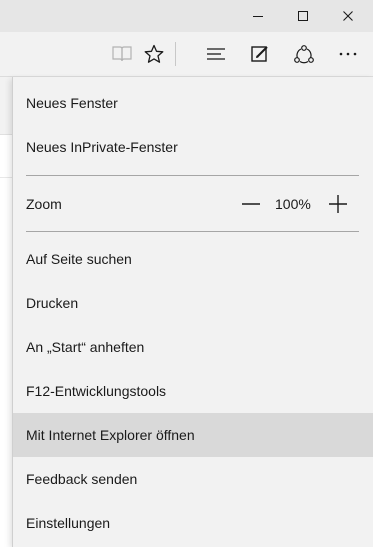 Image resolution: width=373 pixels, height=547 pixels. I want to click on menu-item-label: Einstellungen, so click(68, 523).